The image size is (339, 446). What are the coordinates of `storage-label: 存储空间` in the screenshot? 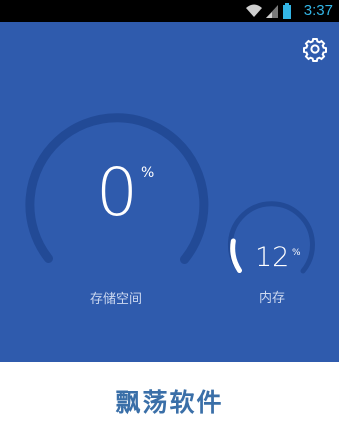 It's located at (116, 300).